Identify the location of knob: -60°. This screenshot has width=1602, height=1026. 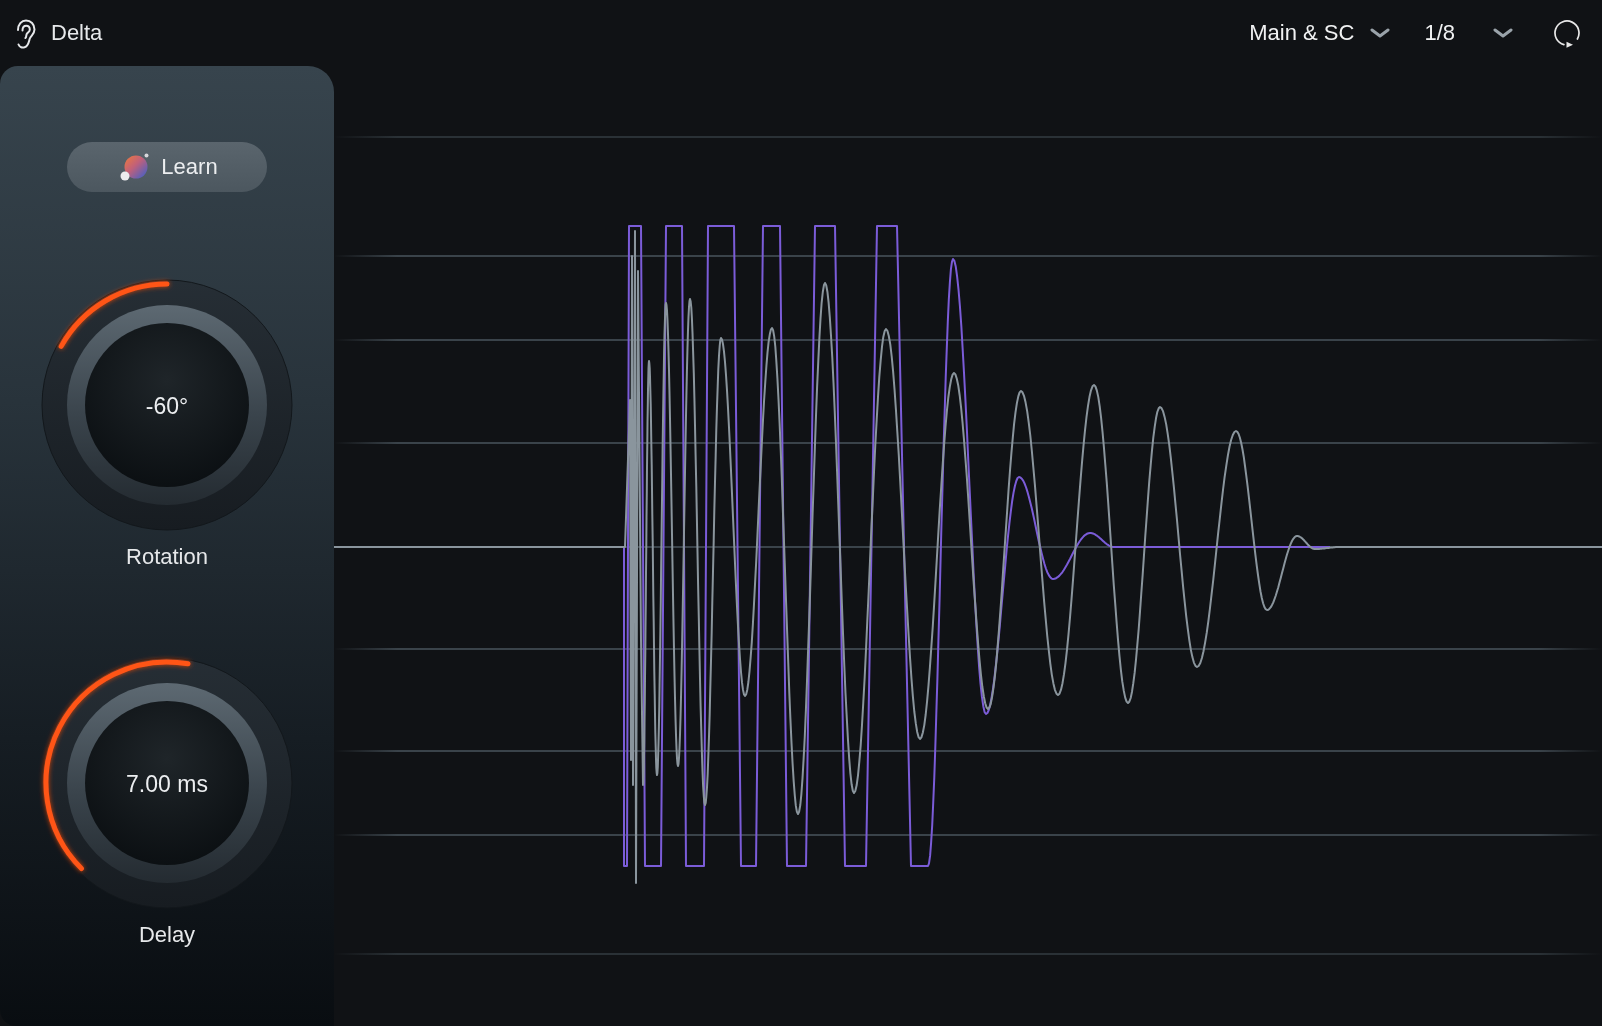
(167, 405).